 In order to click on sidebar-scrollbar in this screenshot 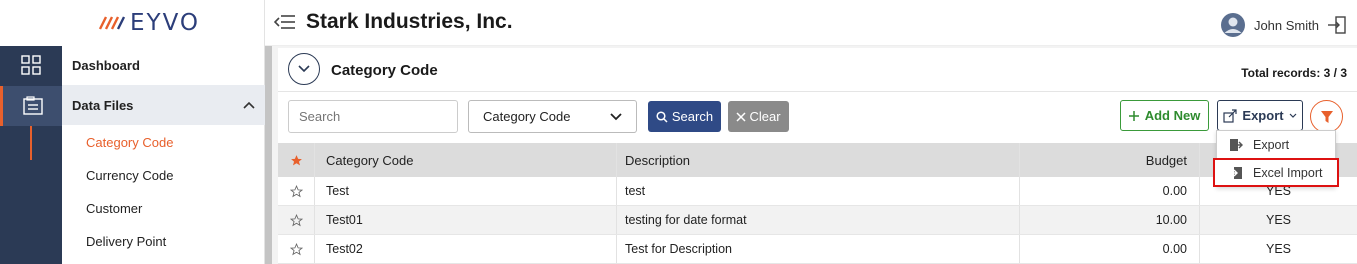, I will do `click(268, 155)`.